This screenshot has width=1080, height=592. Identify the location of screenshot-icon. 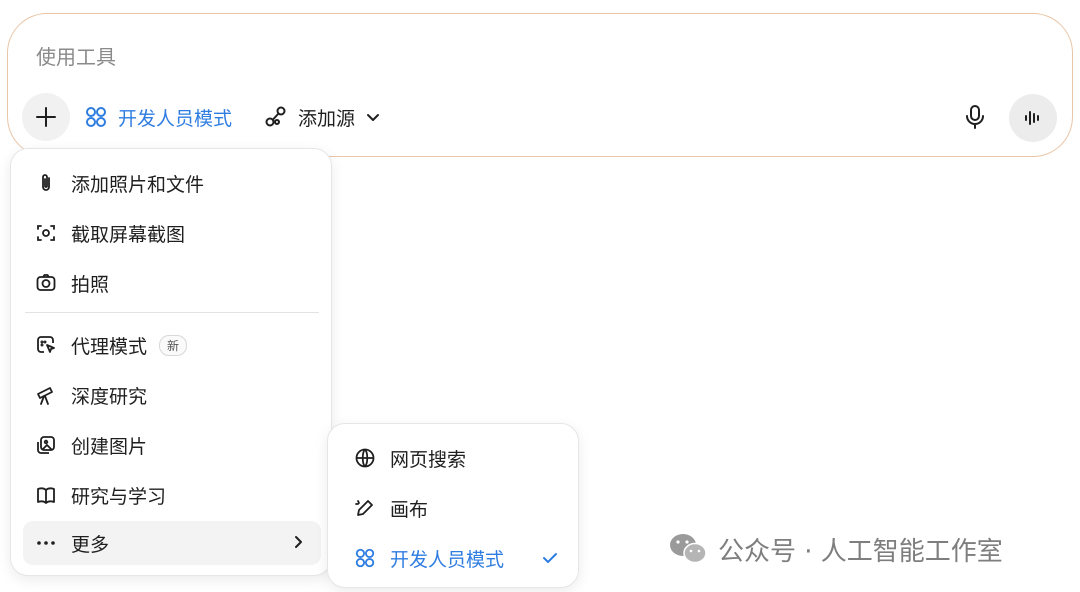
(46, 233).